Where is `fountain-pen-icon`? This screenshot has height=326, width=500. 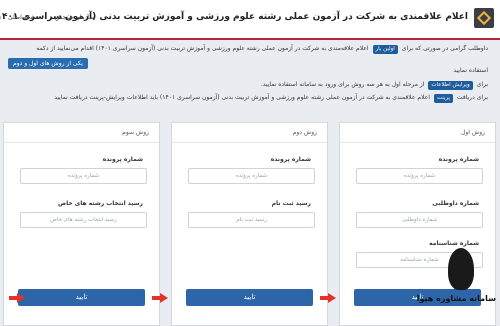
fountain-pen-icon is located at coordinates (461, 269).